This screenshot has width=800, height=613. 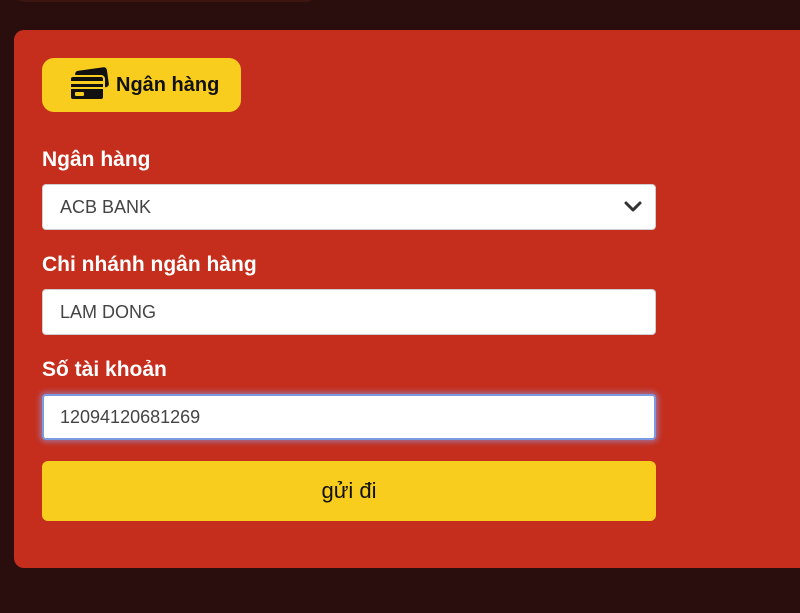 What do you see at coordinates (633, 206) in the screenshot?
I see `chevron-down-icon` at bounding box center [633, 206].